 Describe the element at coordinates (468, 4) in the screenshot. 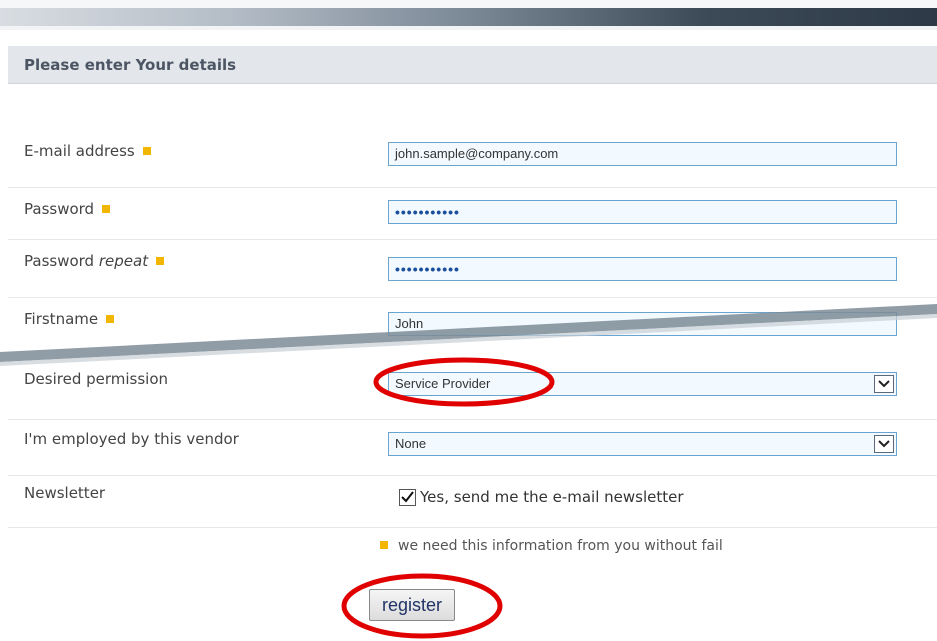

I see `top-banner-light` at that location.